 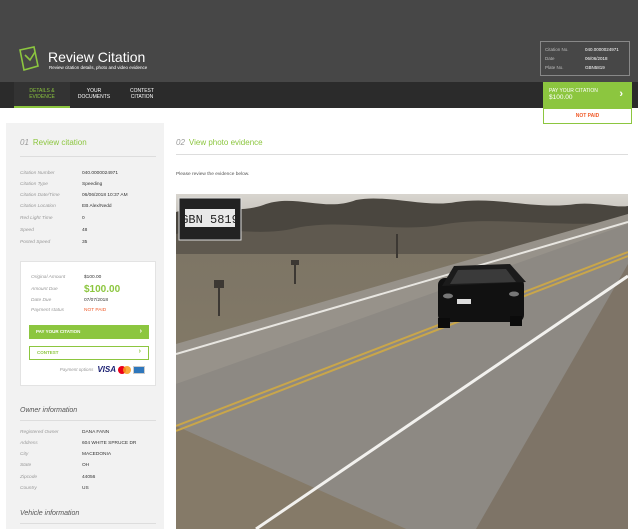 I want to click on citation-logo-icon, so click(x=29, y=59).